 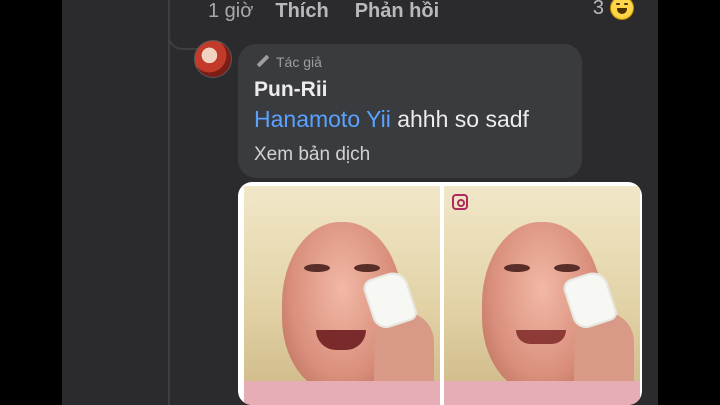 I want to click on avatar, so click(x=213, y=59).